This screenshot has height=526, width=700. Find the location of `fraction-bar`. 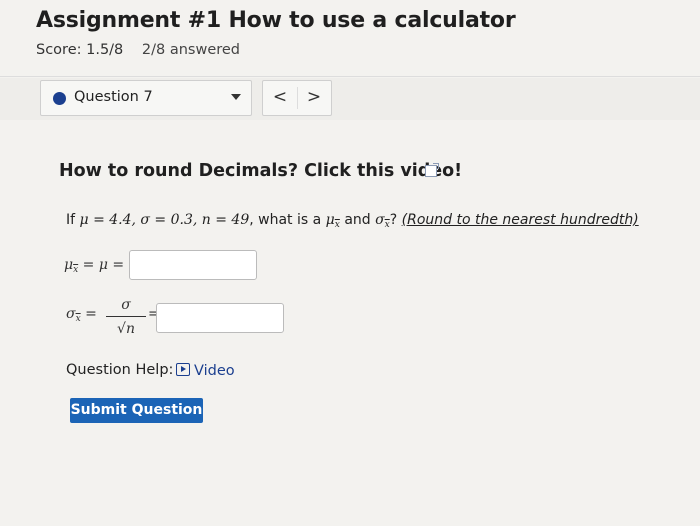

fraction-bar is located at coordinates (126, 316).